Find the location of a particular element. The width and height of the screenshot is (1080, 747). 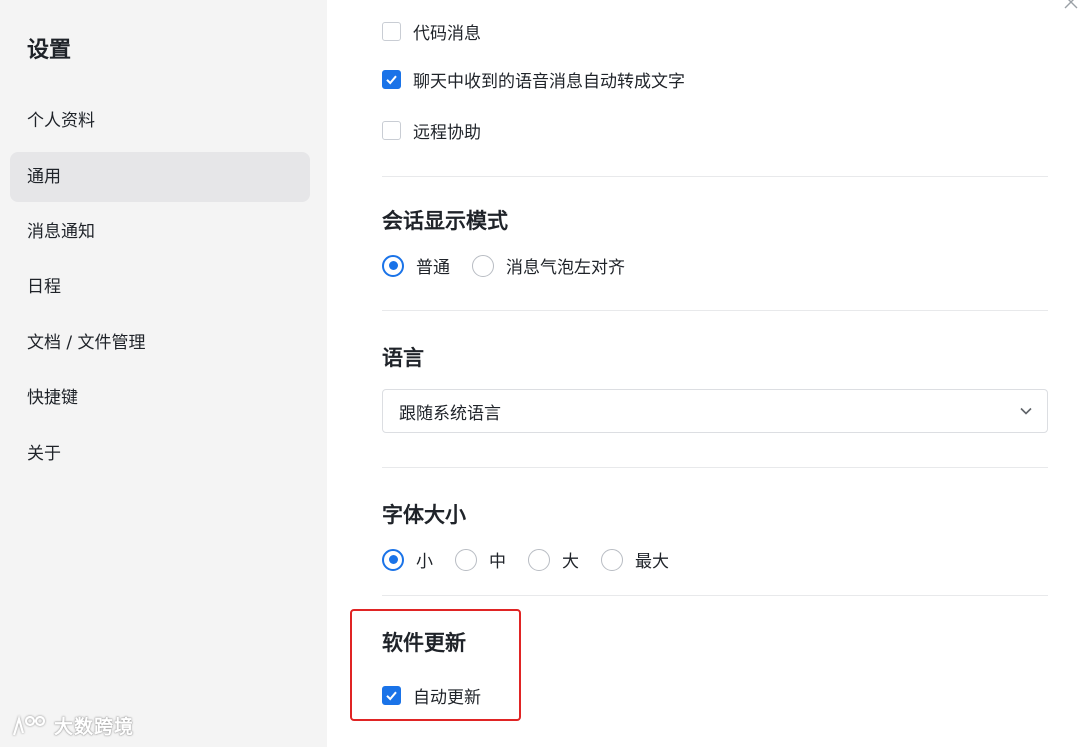

radio-option-bubble-left: 消息气泡左对齐 is located at coordinates (548, 265).